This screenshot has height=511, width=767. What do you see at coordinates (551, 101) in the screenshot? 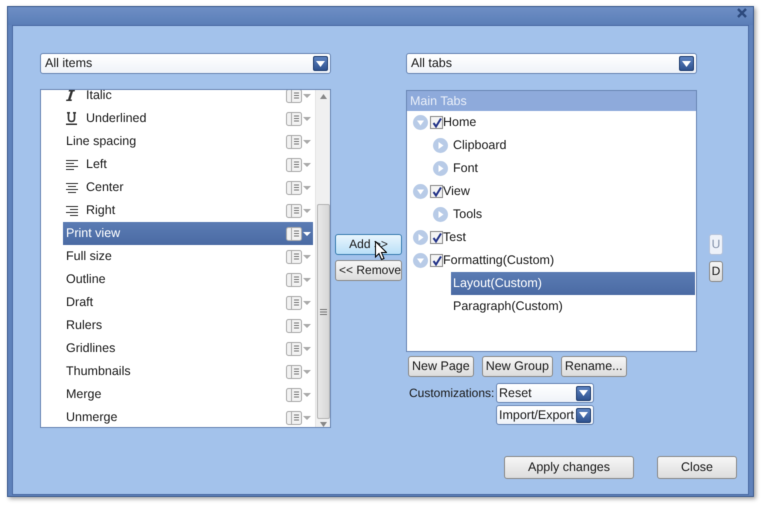
I see `tree-header: Main Tabs` at bounding box center [551, 101].